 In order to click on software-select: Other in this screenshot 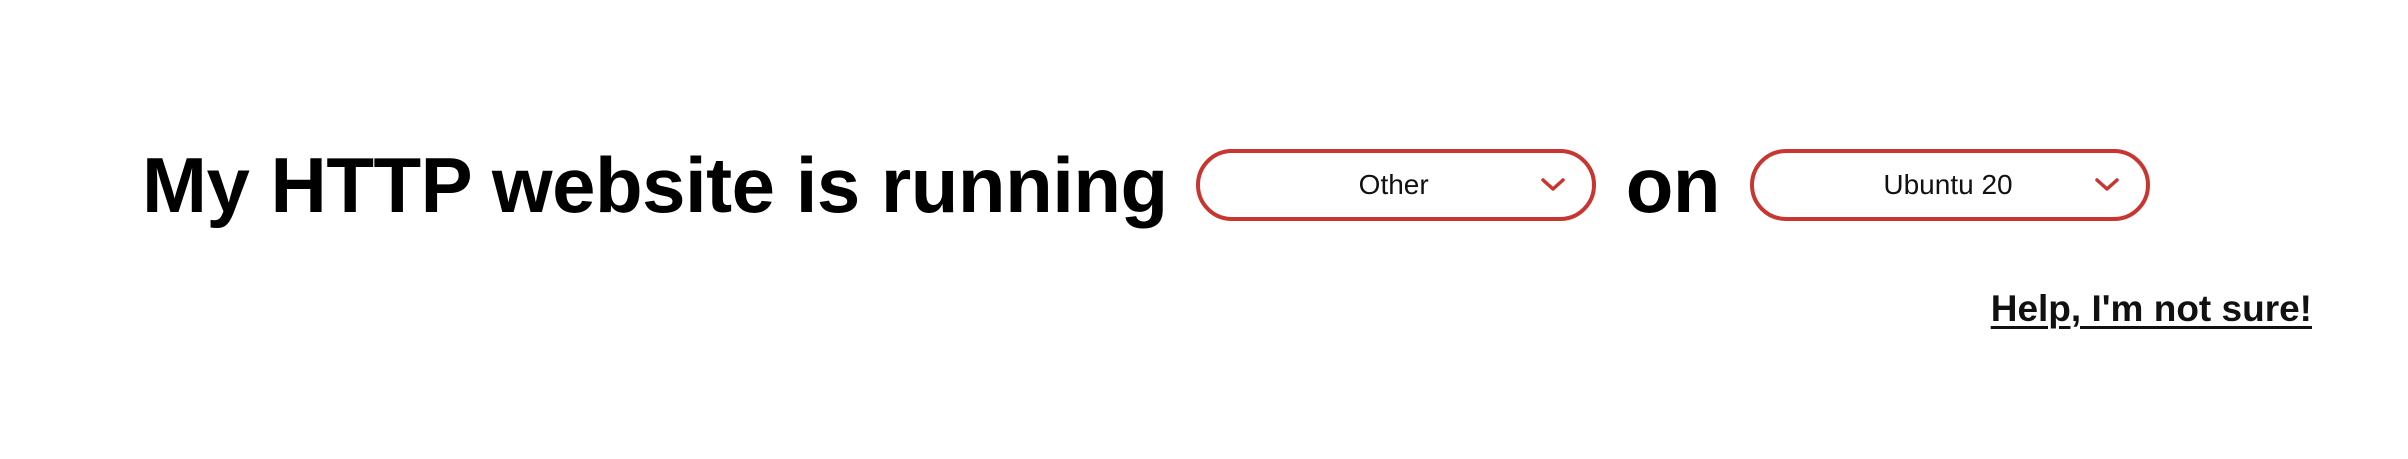, I will do `click(1395, 185)`.